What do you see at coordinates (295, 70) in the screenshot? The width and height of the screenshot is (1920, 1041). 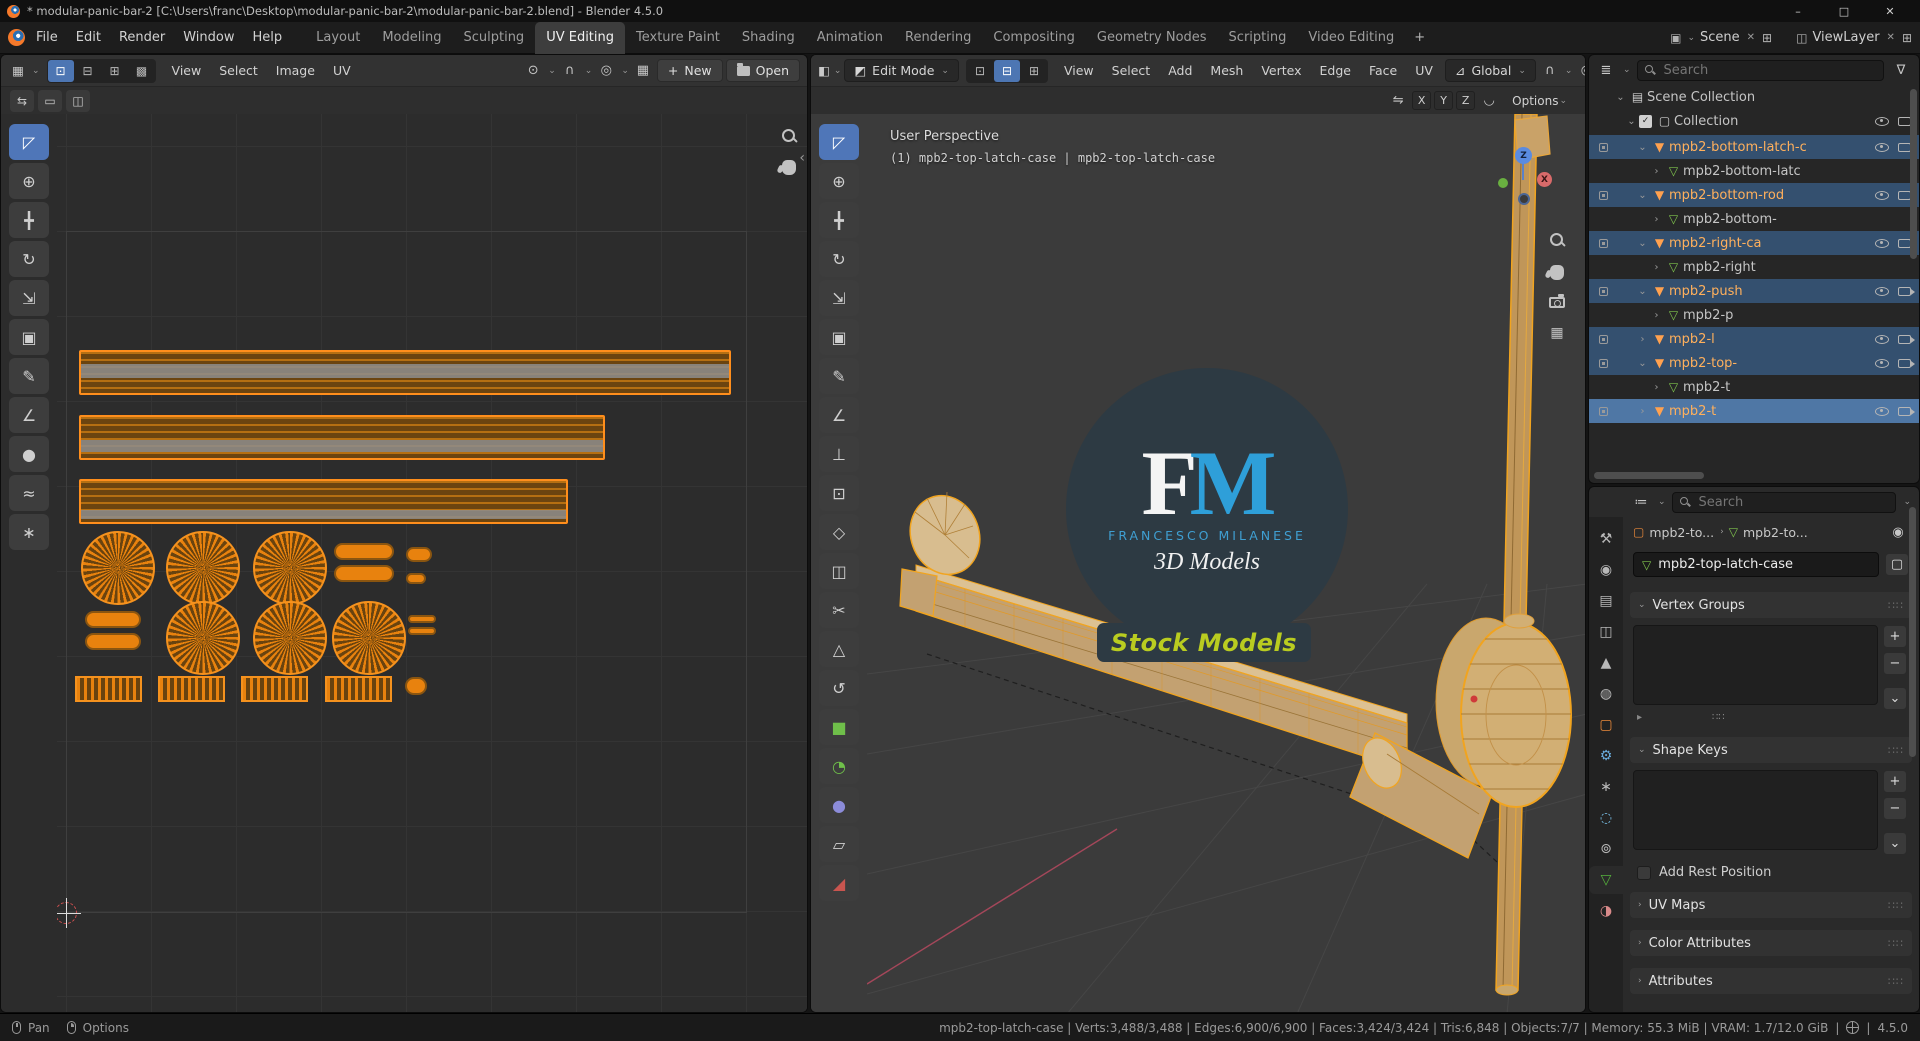 I see `uv-menu-image: Image` at bounding box center [295, 70].